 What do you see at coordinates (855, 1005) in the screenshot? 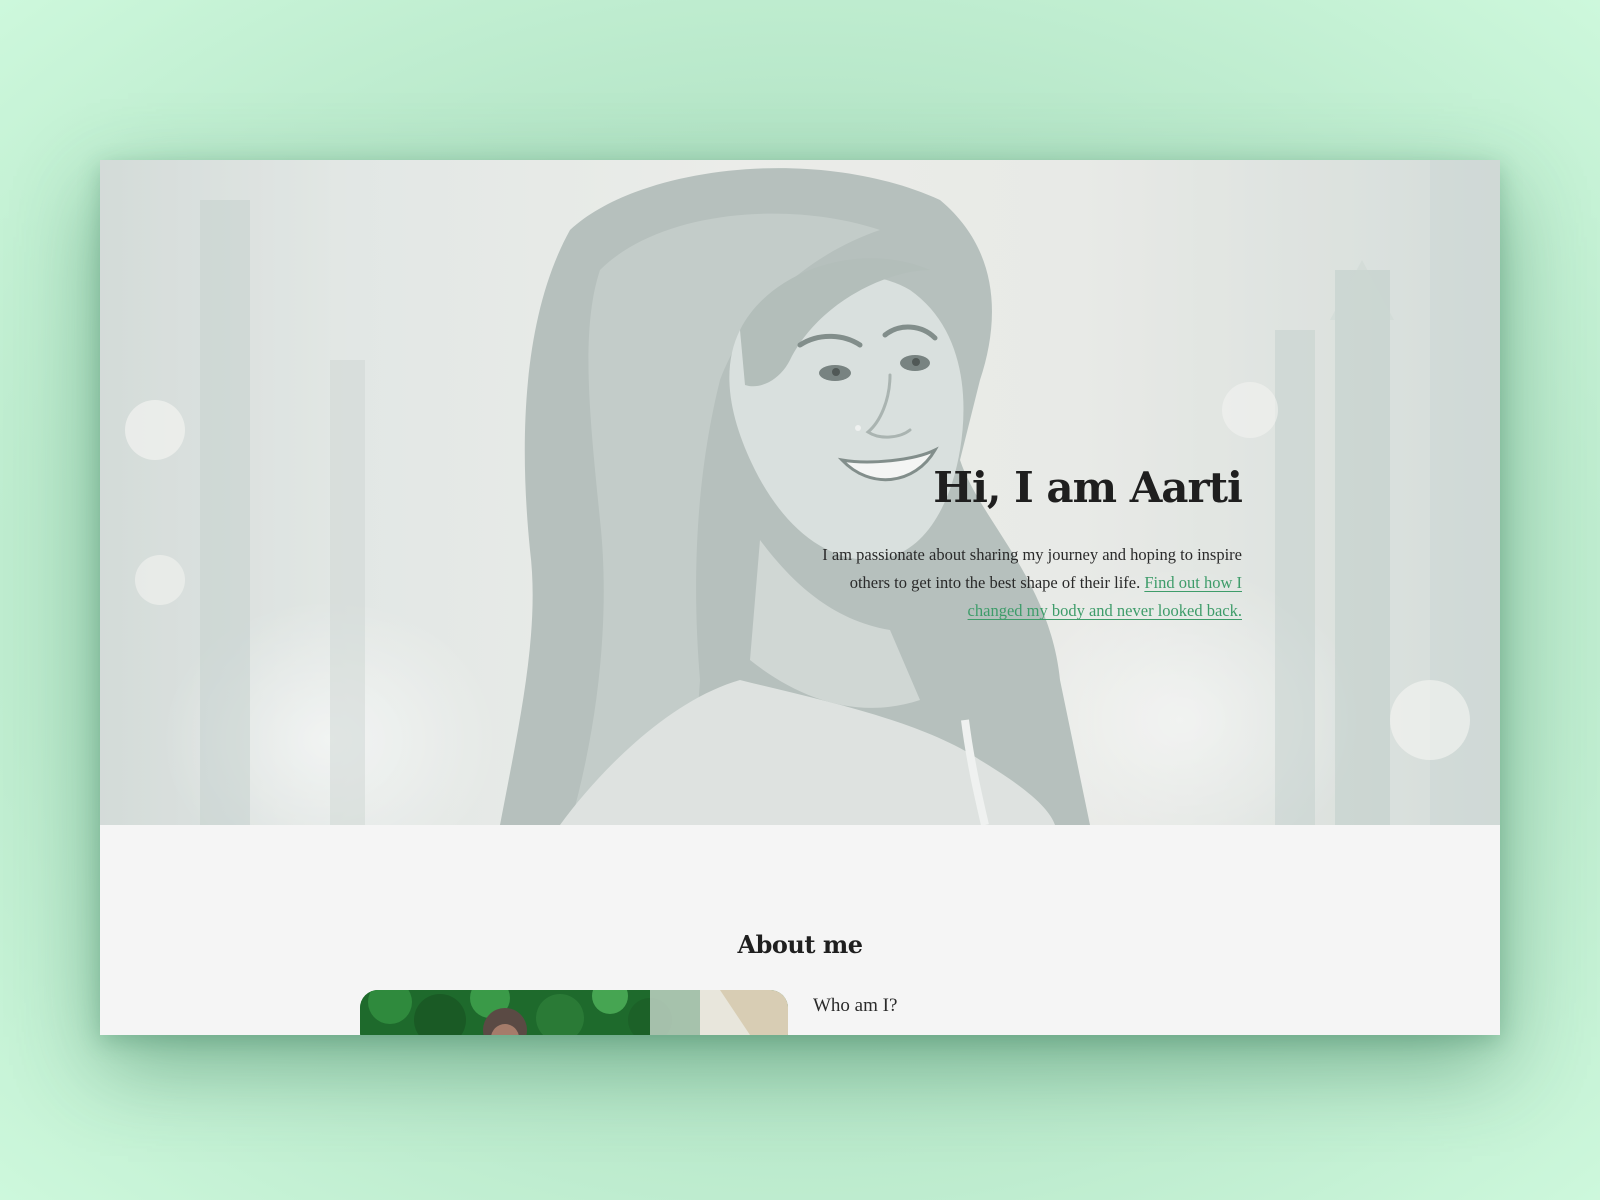
I see `about-question: Who am I?` at bounding box center [855, 1005].